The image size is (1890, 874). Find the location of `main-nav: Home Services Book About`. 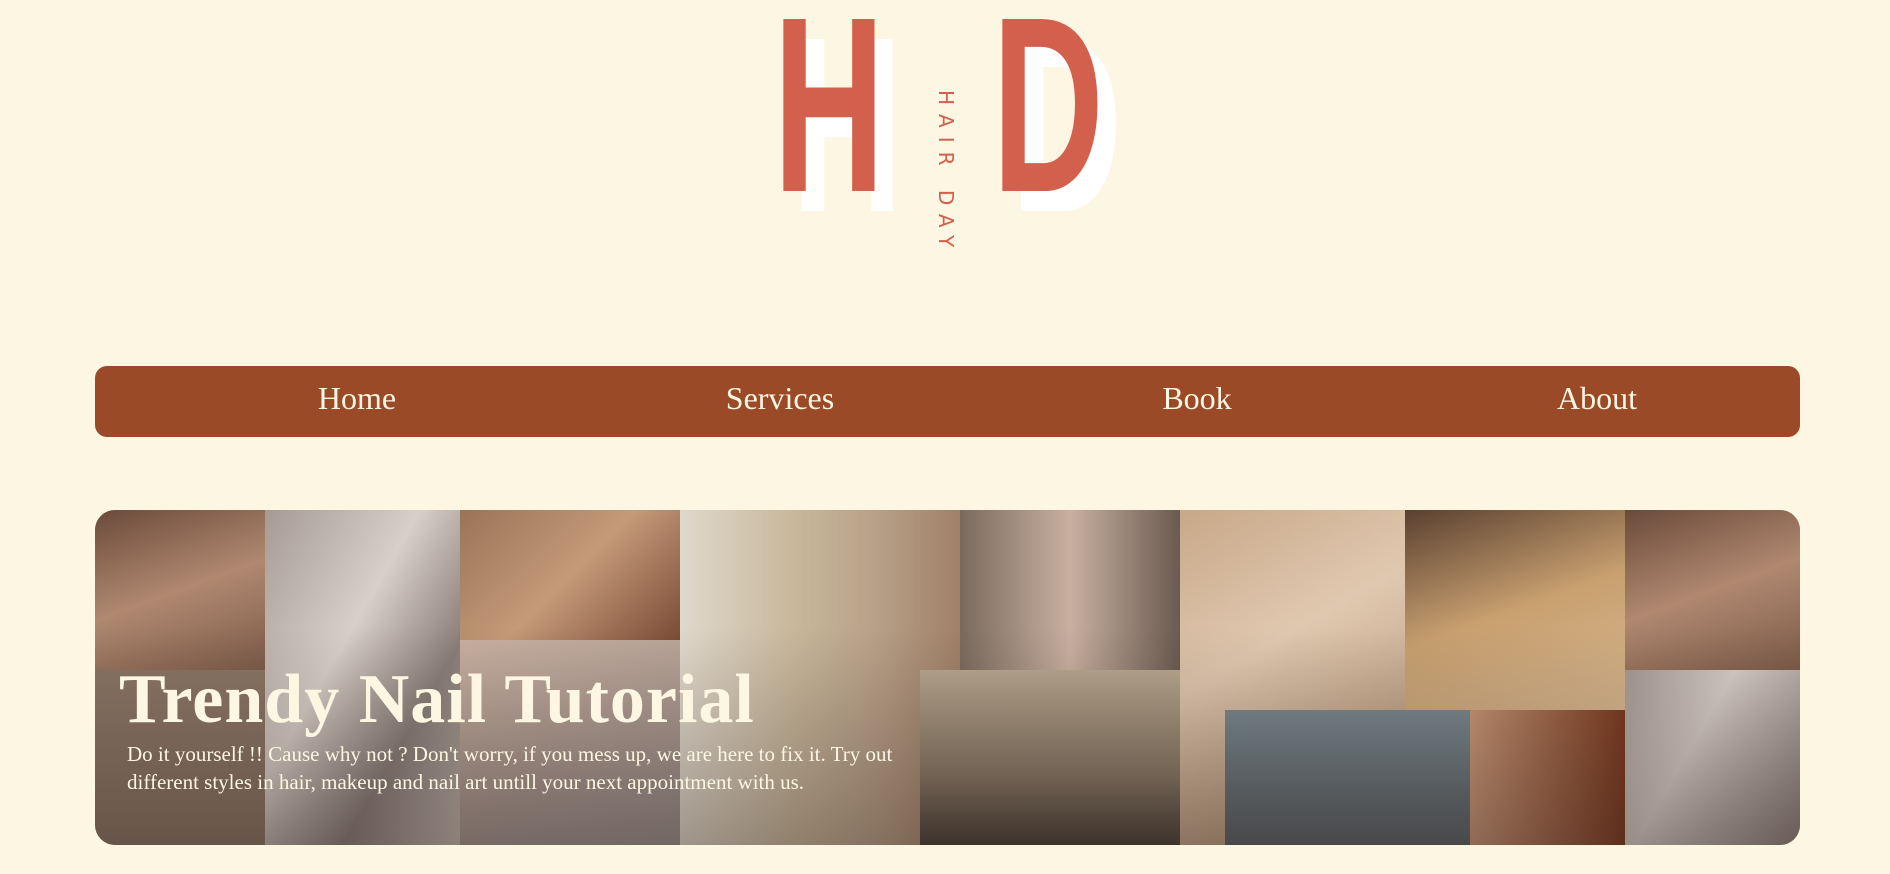

main-nav: Home Services Book About is located at coordinates (947, 401).